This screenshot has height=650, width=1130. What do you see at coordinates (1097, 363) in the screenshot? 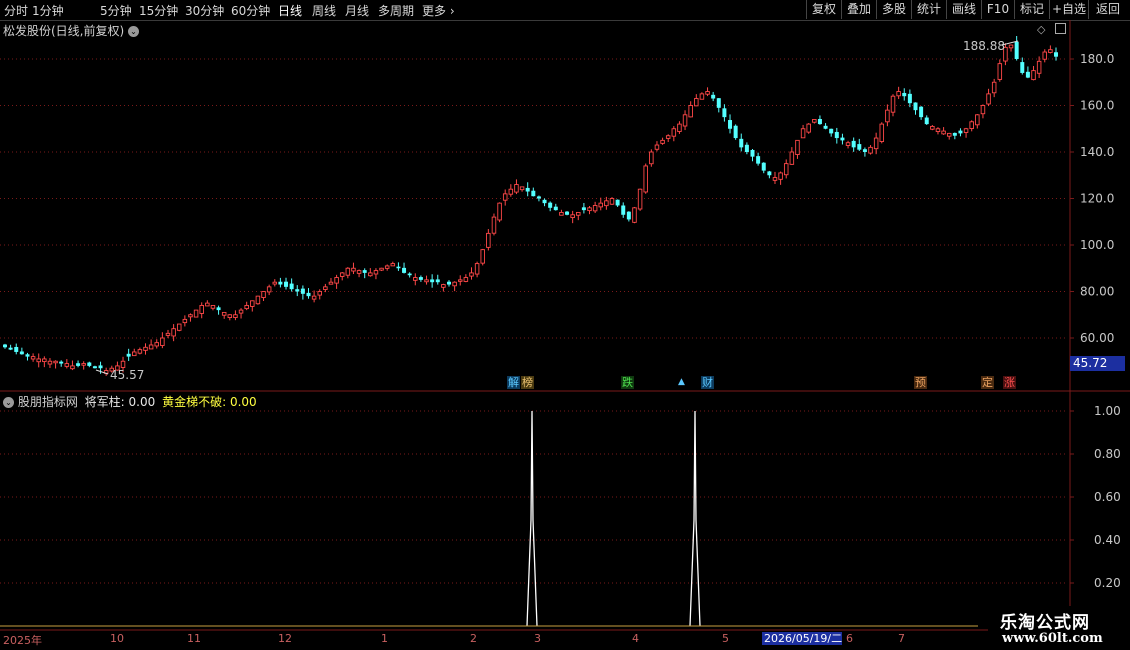
I see `current-price-tag: 45.72` at bounding box center [1097, 363].